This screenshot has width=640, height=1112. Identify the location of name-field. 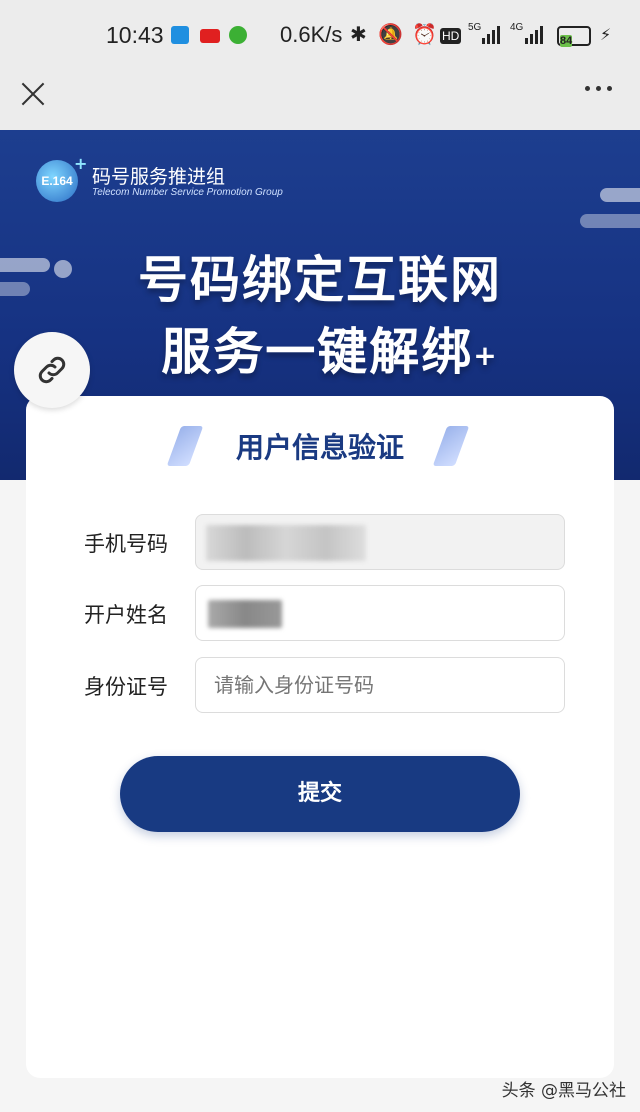
(380, 613).